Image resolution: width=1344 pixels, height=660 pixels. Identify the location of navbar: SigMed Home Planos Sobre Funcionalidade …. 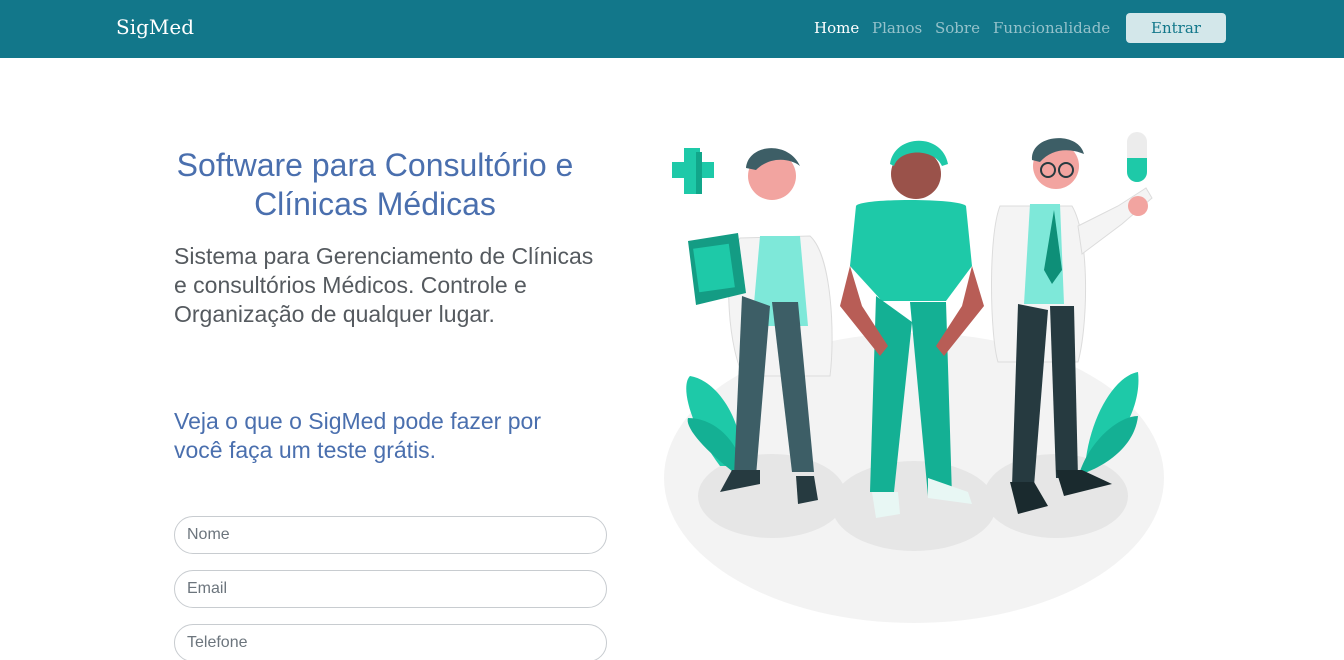
(672, 29).